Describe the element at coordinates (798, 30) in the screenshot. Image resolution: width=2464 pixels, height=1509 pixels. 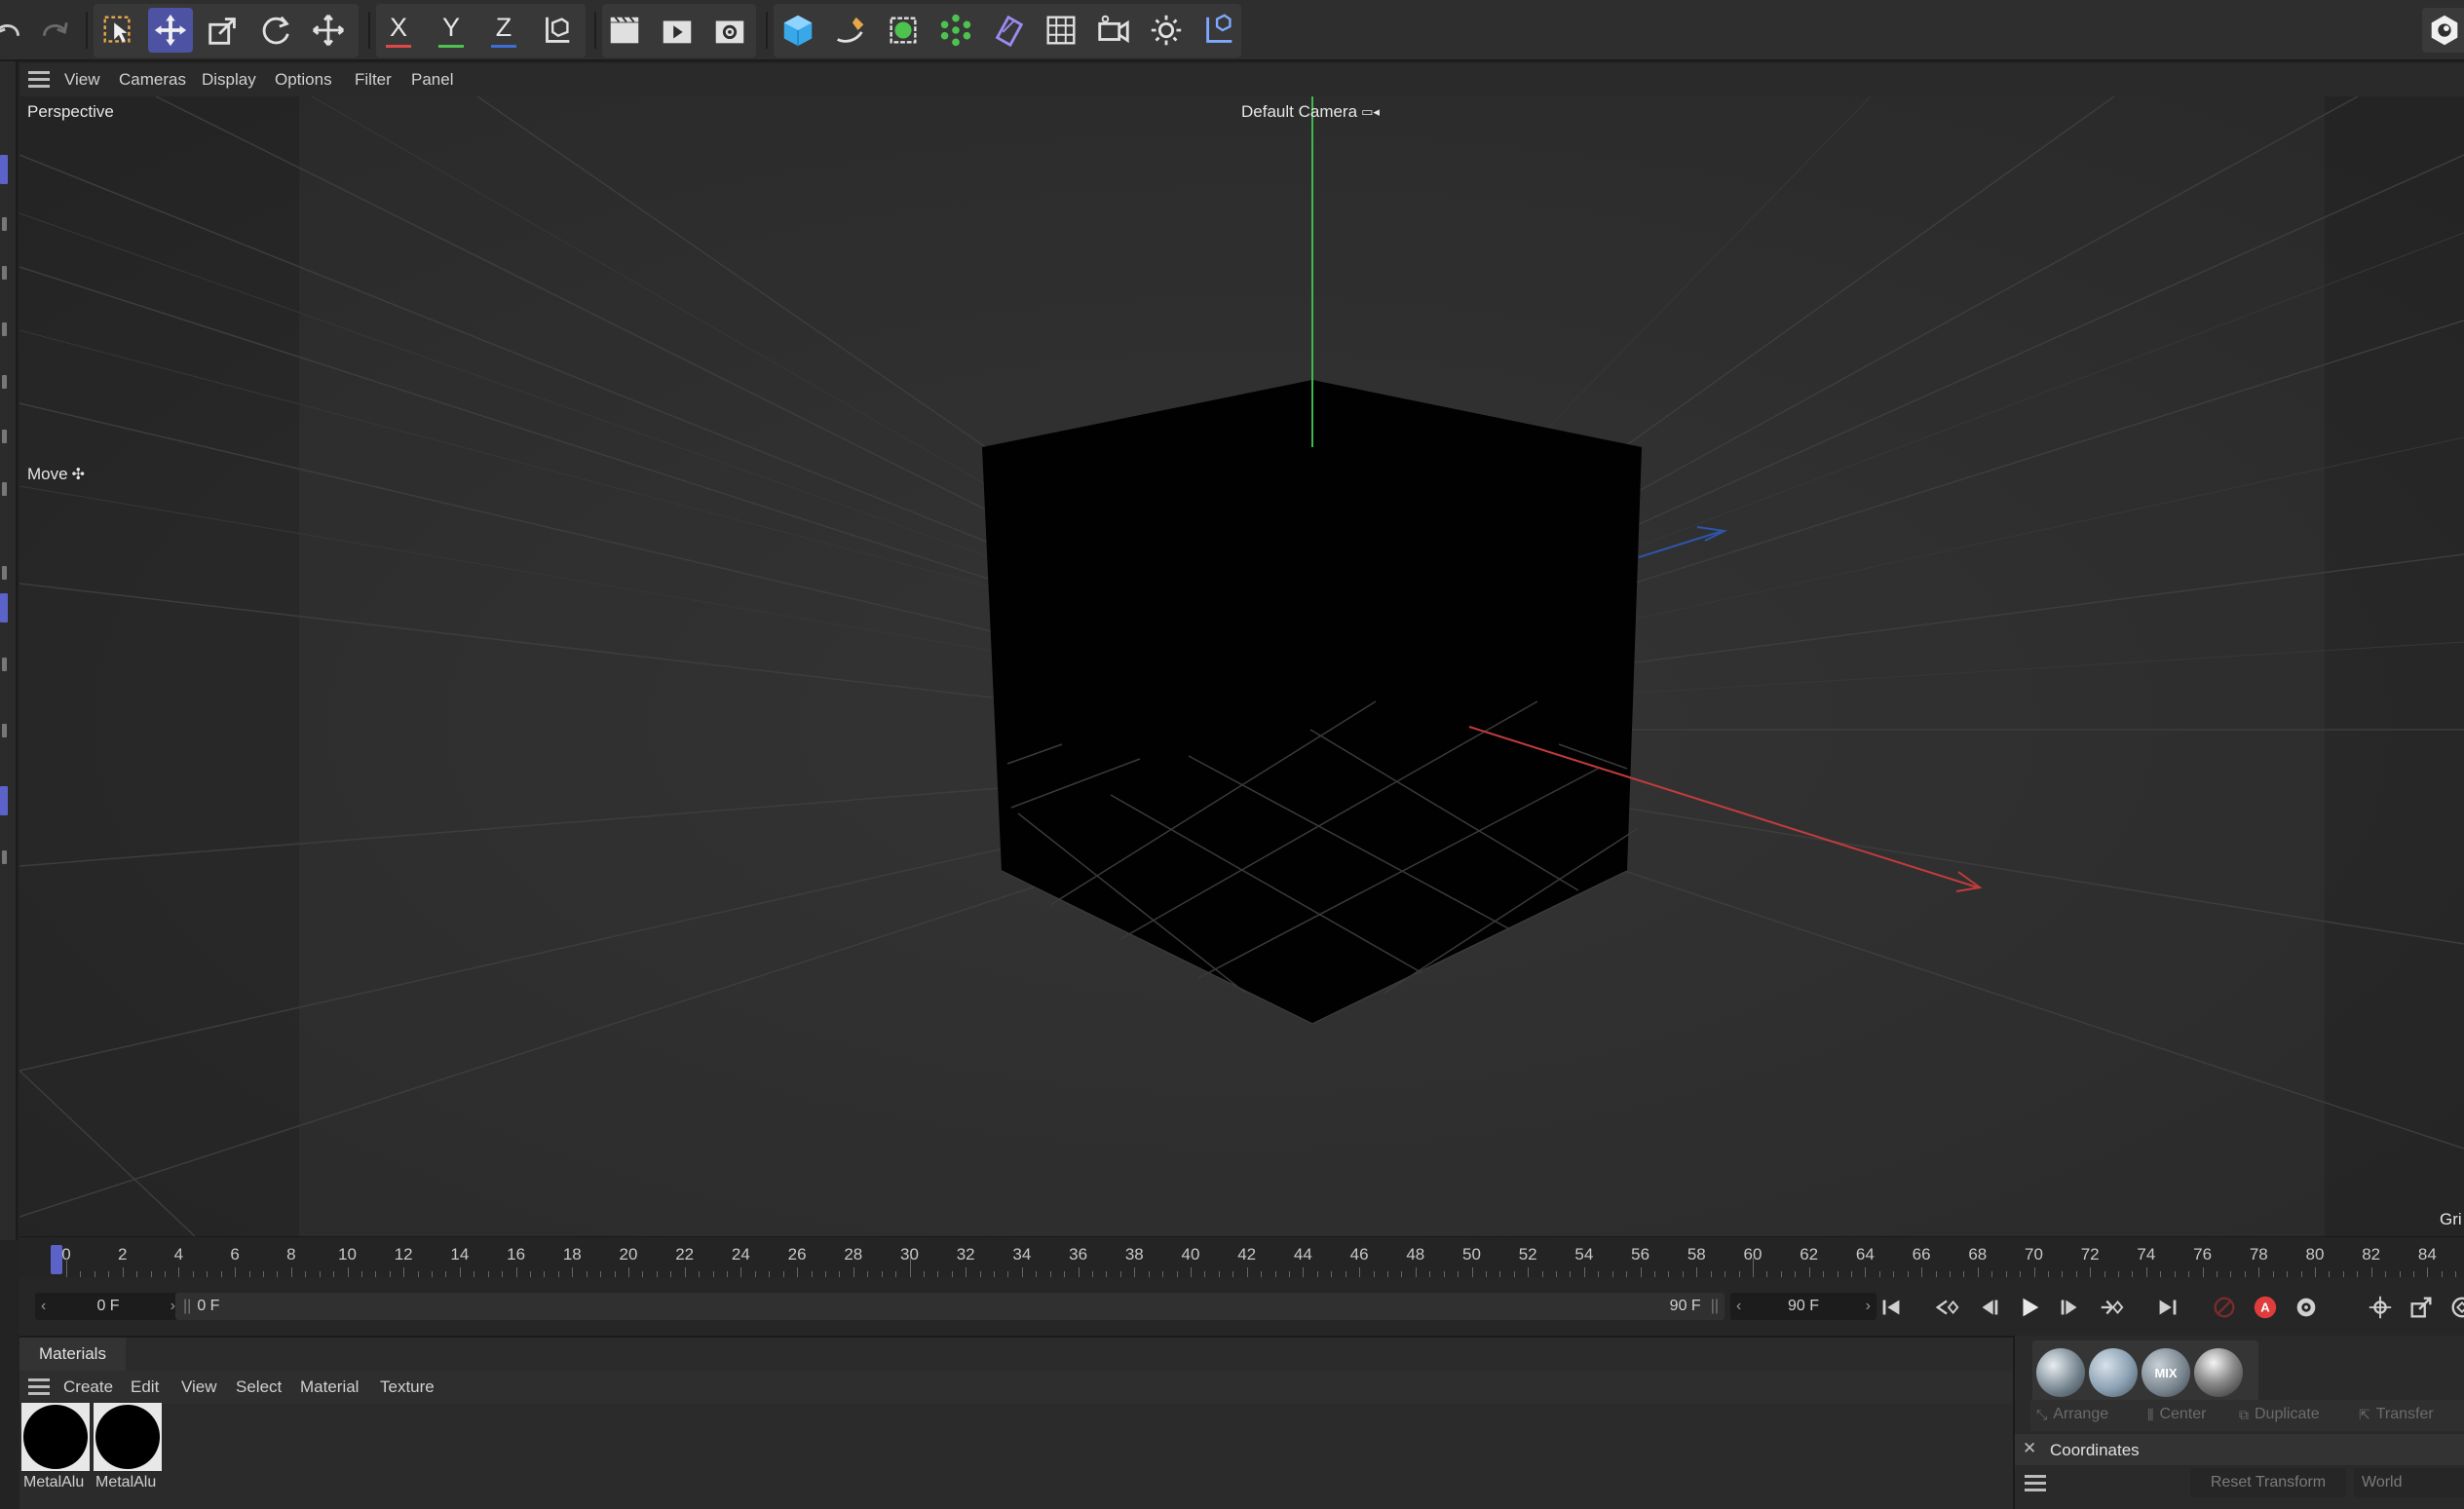
I see `cube-icon` at that location.